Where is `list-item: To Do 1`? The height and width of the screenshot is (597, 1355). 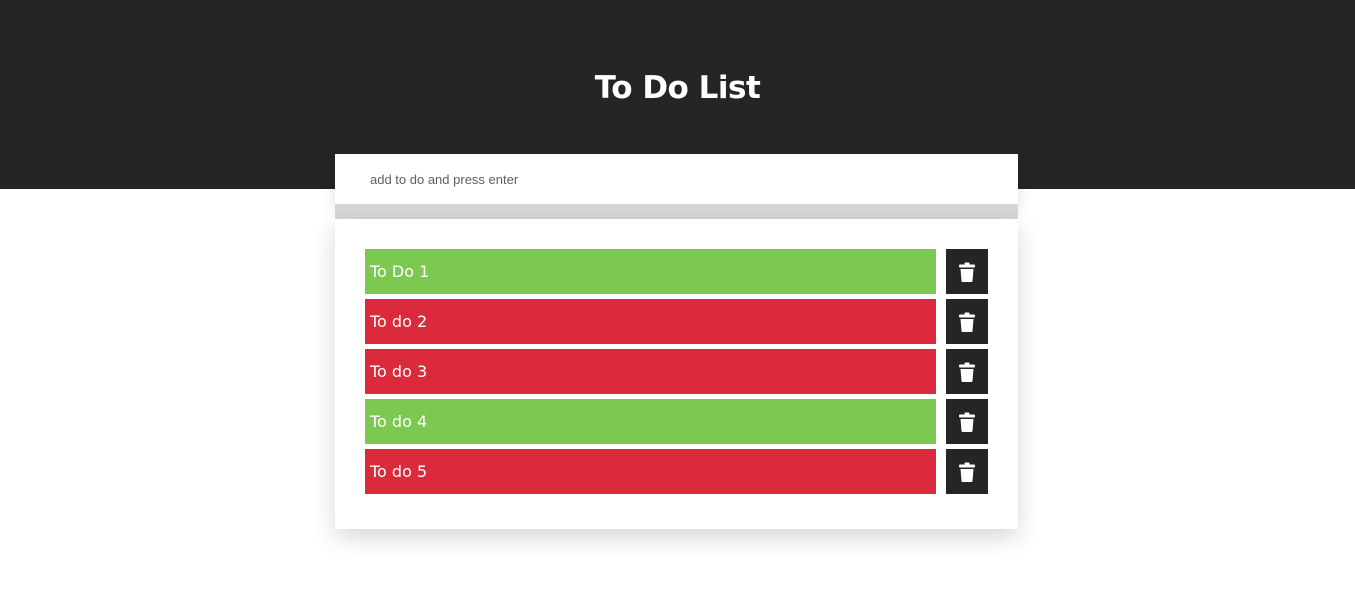 list-item: To Do 1 is located at coordinates (676, 271).